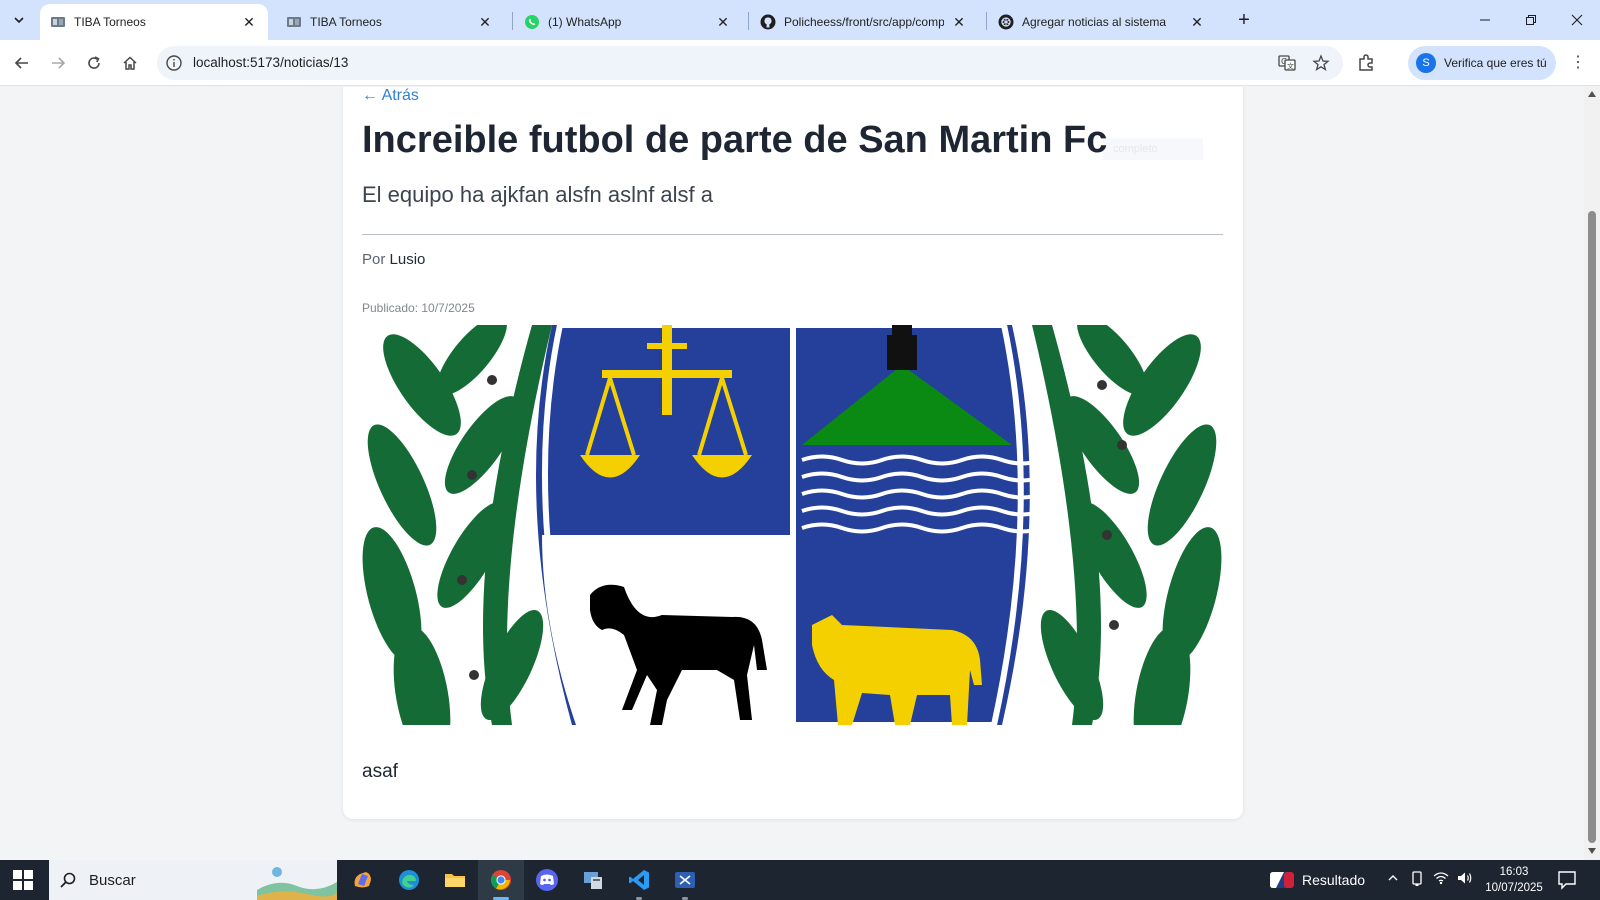  I want to click on vscode-icon, so click(639, 880).